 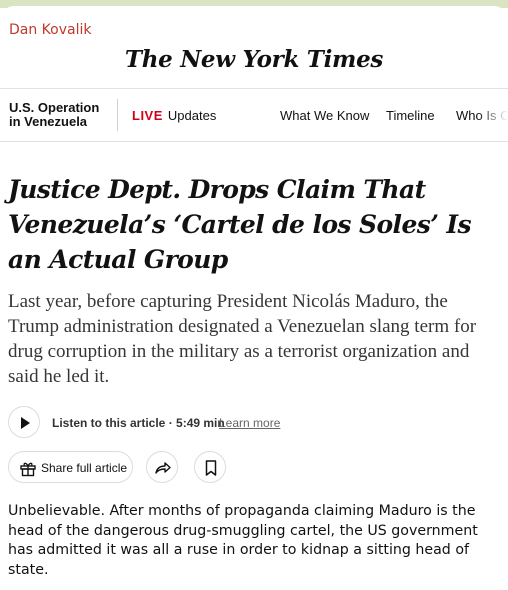 I want to click on nav-link-timeline: Timeline, so click(x=410, y=115).